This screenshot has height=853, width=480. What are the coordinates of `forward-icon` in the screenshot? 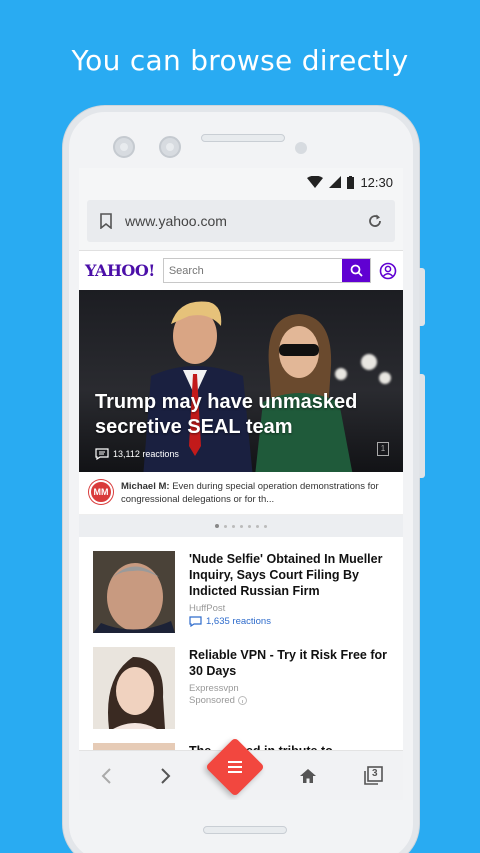 It's located at (166, 776).